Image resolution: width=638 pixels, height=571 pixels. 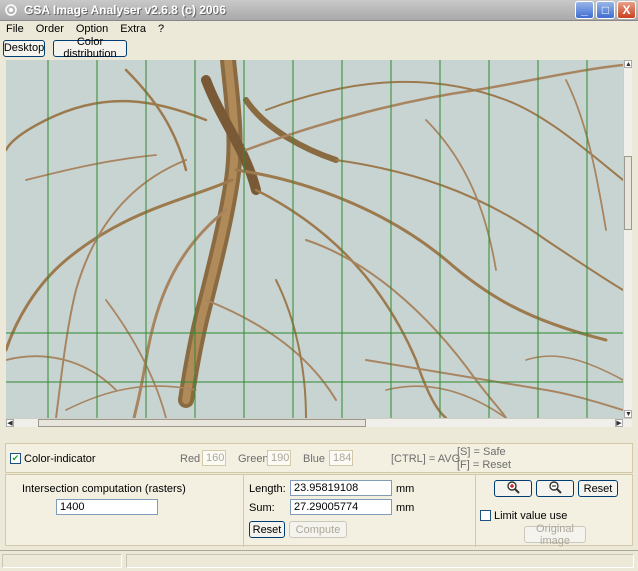 I want to click on close-button: X, so click(x=626, y=10).